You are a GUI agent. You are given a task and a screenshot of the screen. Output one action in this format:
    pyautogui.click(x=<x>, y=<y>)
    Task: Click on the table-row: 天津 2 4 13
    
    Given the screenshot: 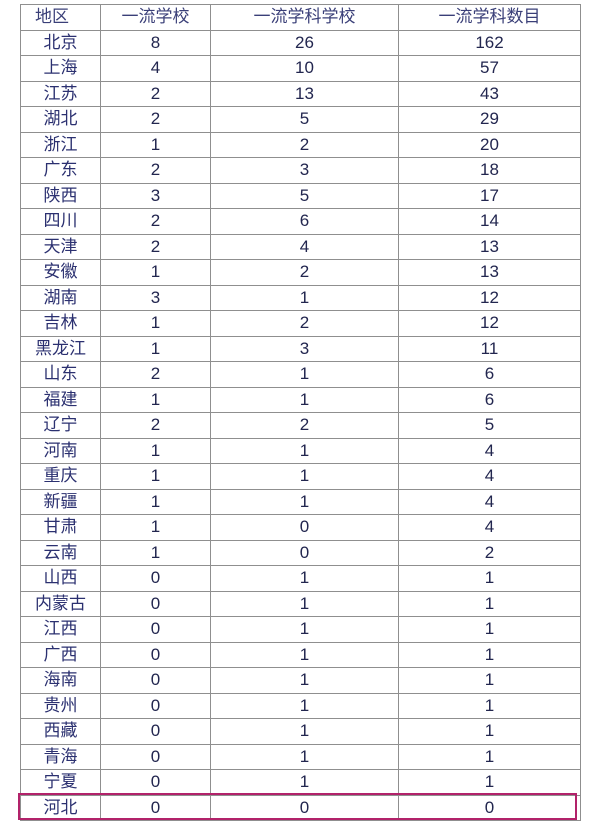 What is the action you would take?
    pyautogui.click(x=300, y=246)
    